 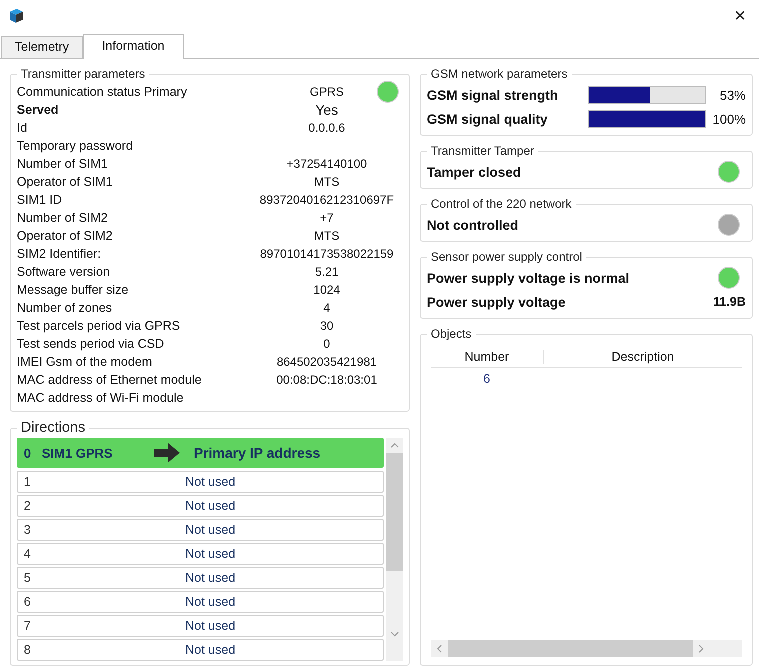 I want to click on parameter-label: Test parcels period via GPRS, so click(x=99, y=326).